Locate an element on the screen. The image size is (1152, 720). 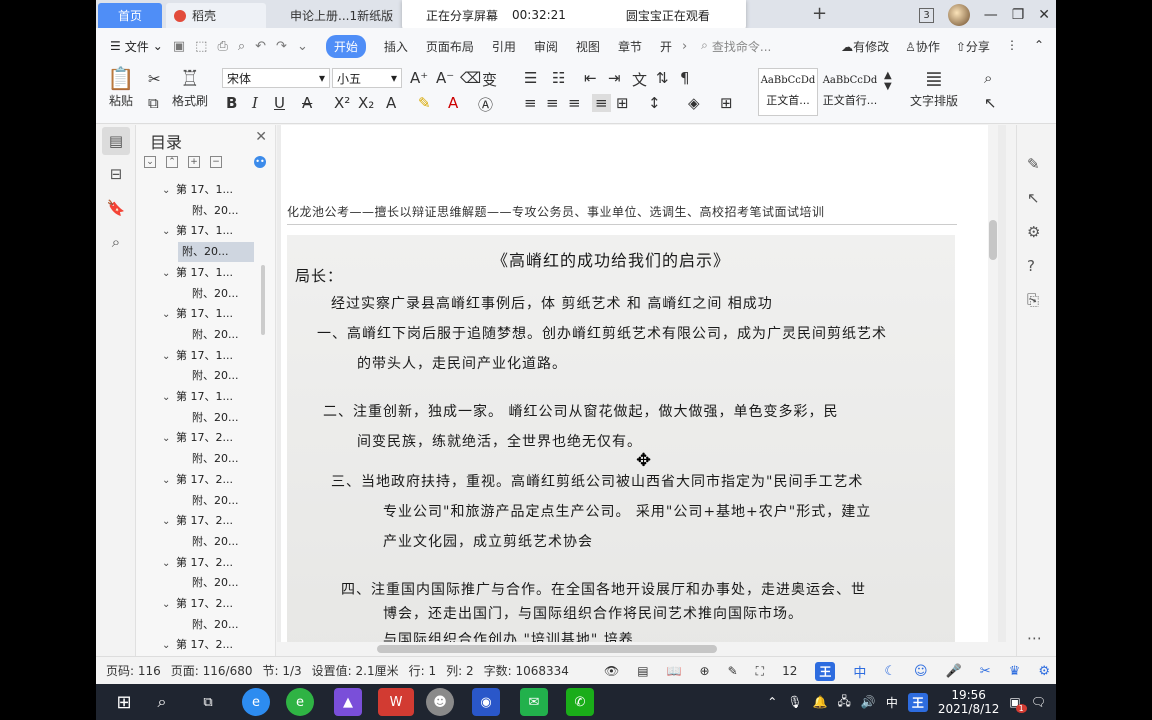
chevron-up-icon: ⌃ is located at coordinates (772, 702).